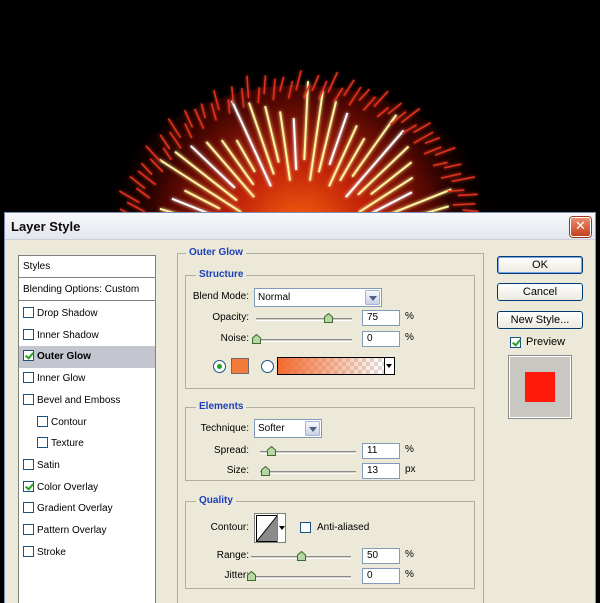 This screenshot has width=600, height=603. What do you see at coordinates (308, 472) in the screenshot?
I see `size-slider` at bounding box center [308, 472].